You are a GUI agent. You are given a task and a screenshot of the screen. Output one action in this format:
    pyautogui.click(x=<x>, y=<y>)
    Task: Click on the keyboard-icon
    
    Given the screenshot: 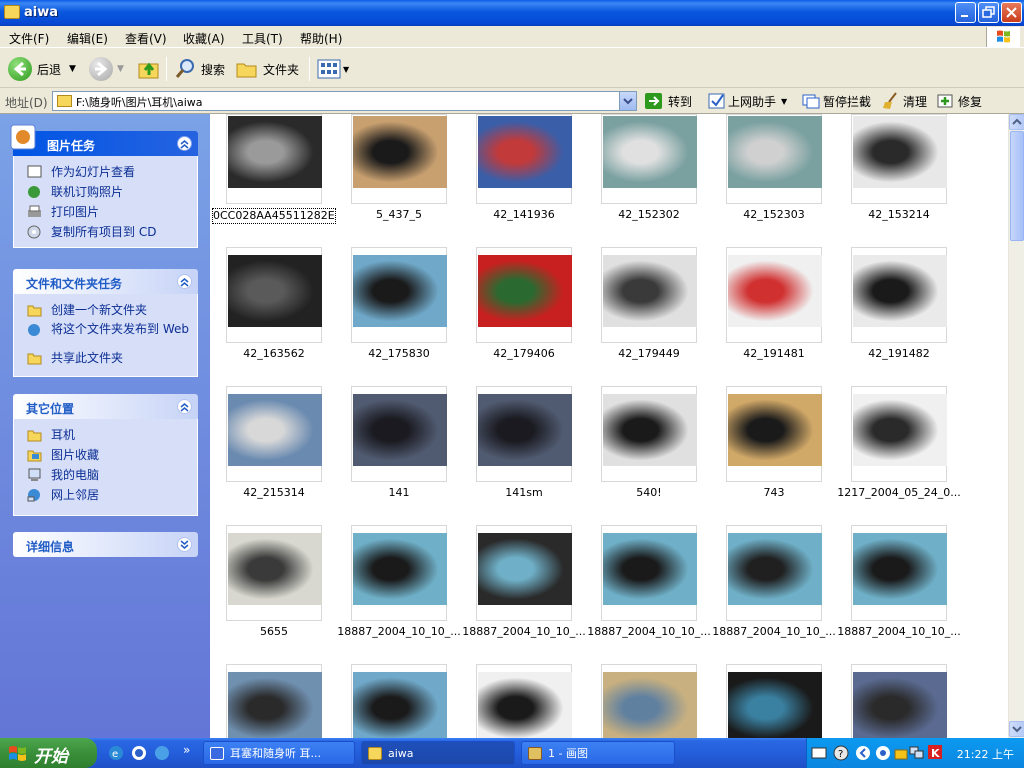 What is the action you would take?
    pyautogui.click(x=819, y=753)
    